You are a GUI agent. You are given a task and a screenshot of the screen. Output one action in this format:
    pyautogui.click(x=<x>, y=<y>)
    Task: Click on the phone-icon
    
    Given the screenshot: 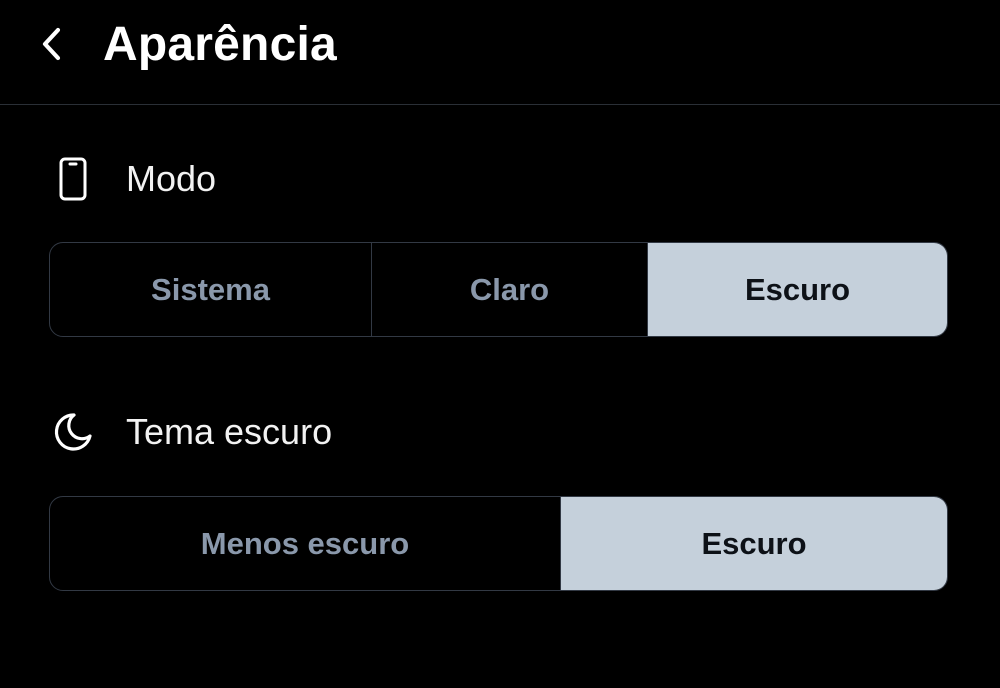 What is the action you would take?
    pyautogui.click(x=73, y=179)
    